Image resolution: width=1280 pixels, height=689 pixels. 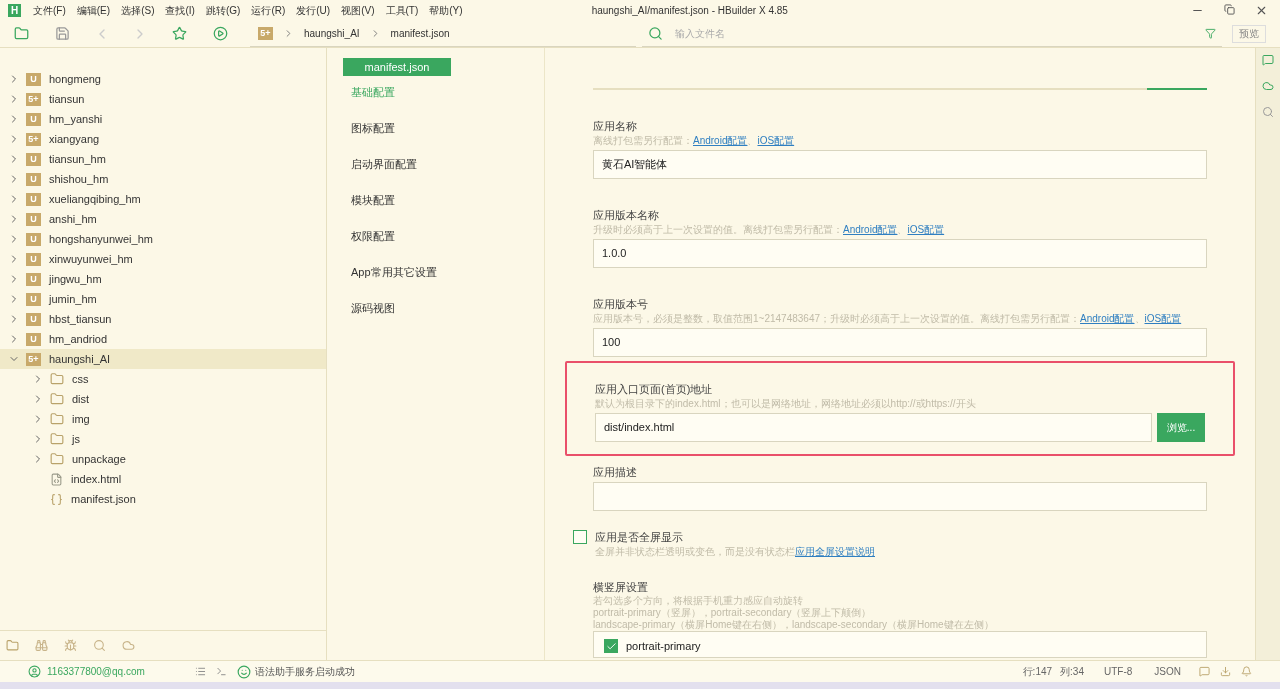 I want to click on menu-item: 运行(R), so click(x=268, y=10).